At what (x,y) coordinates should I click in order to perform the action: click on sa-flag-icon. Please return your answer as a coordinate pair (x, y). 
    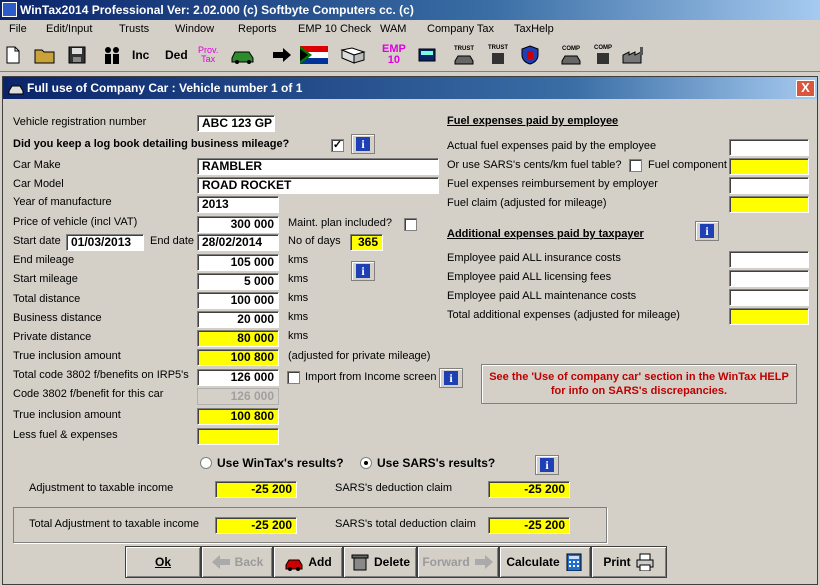
    Looking at the image, I should click on (314, 55).